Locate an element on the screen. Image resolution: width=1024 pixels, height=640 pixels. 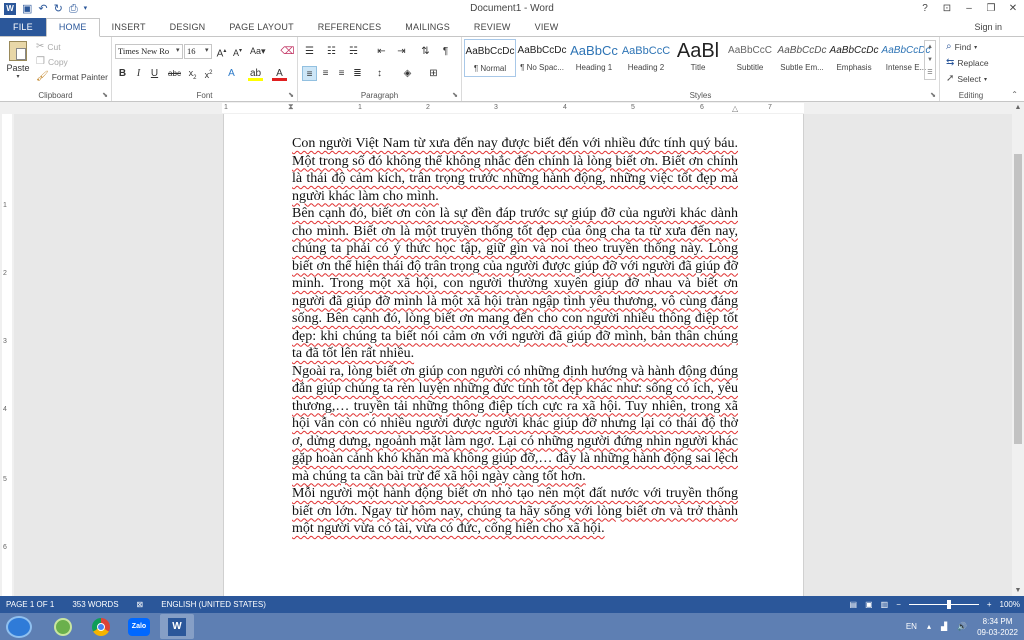
shrink-font-icon: A▾ is located at coordinates (237, 51).